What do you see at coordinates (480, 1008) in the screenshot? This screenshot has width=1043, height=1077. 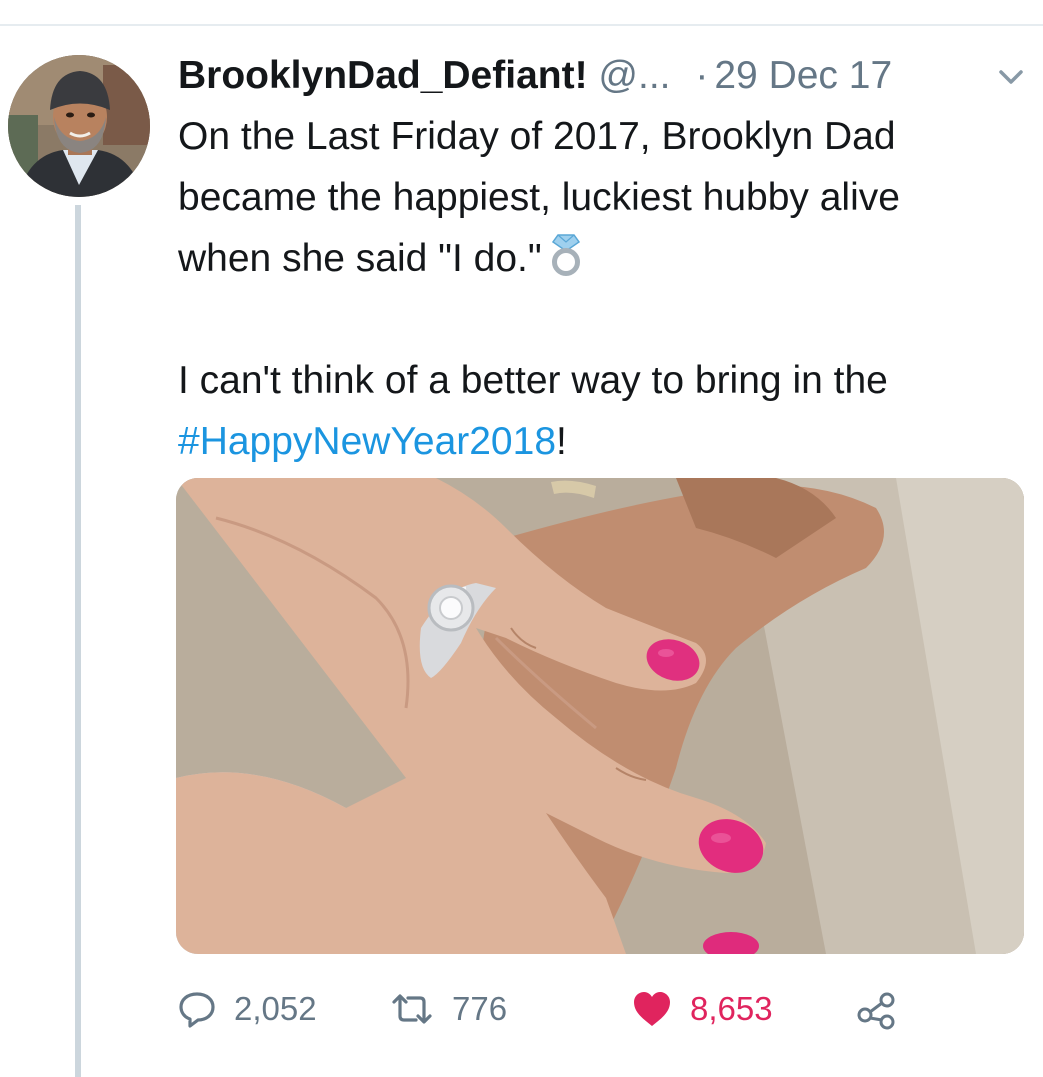 I see `retweet-count: 776` at bounding box center [480, 1008].